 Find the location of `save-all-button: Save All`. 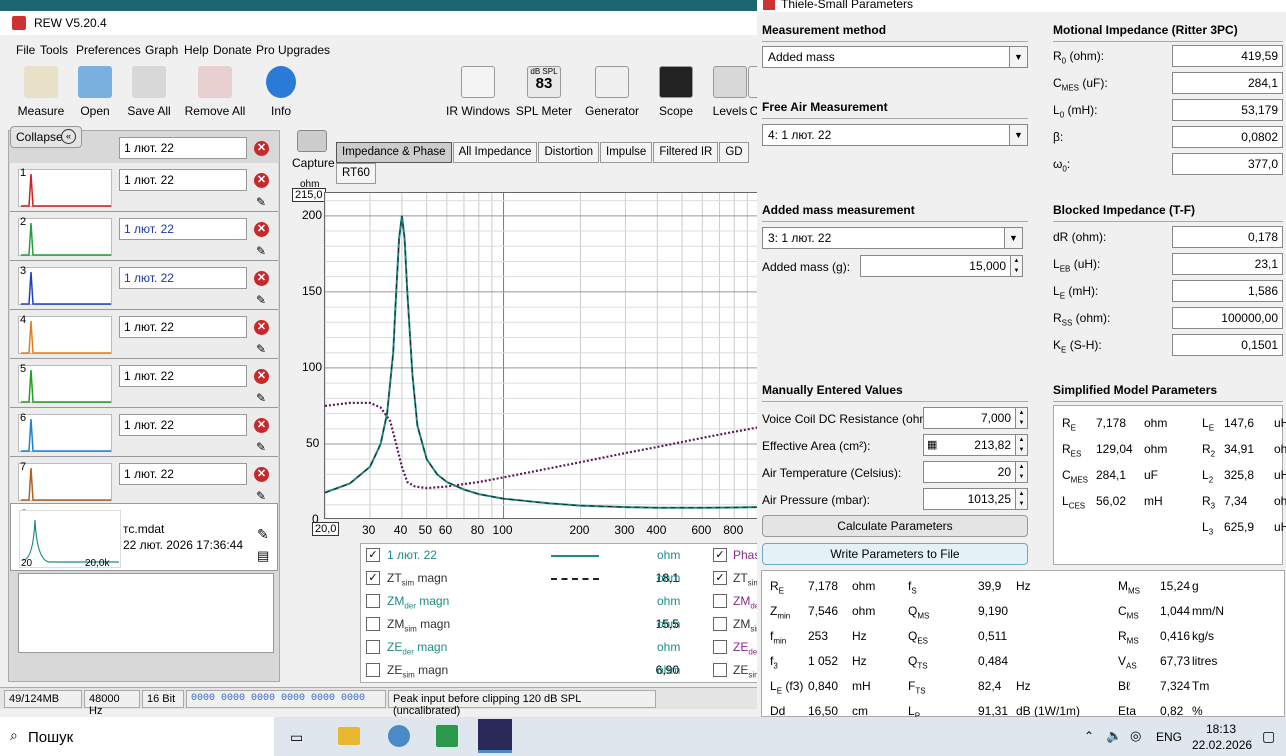

save-all-button: Save All is located at coordinates (149, 92).